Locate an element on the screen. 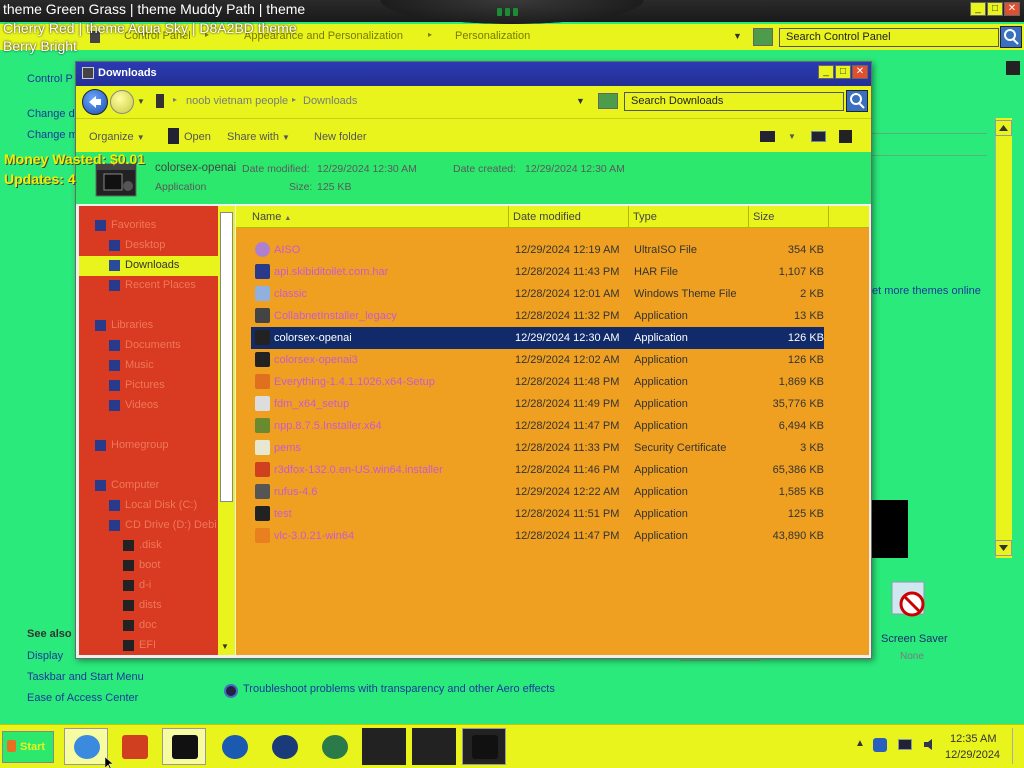 This screenshot has width=1024, height=768. file-row: test 12/28/2024 11:51 PM Application 125 KB is located at coordinates (537, 514).